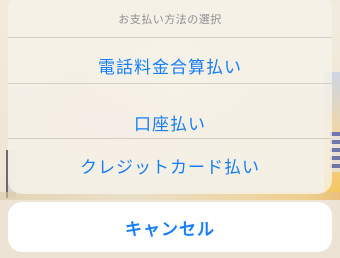 This screenshot has height=258, width=340. I want to click on action-sheet-title: お支払い方法の選択, so click(170, 19).